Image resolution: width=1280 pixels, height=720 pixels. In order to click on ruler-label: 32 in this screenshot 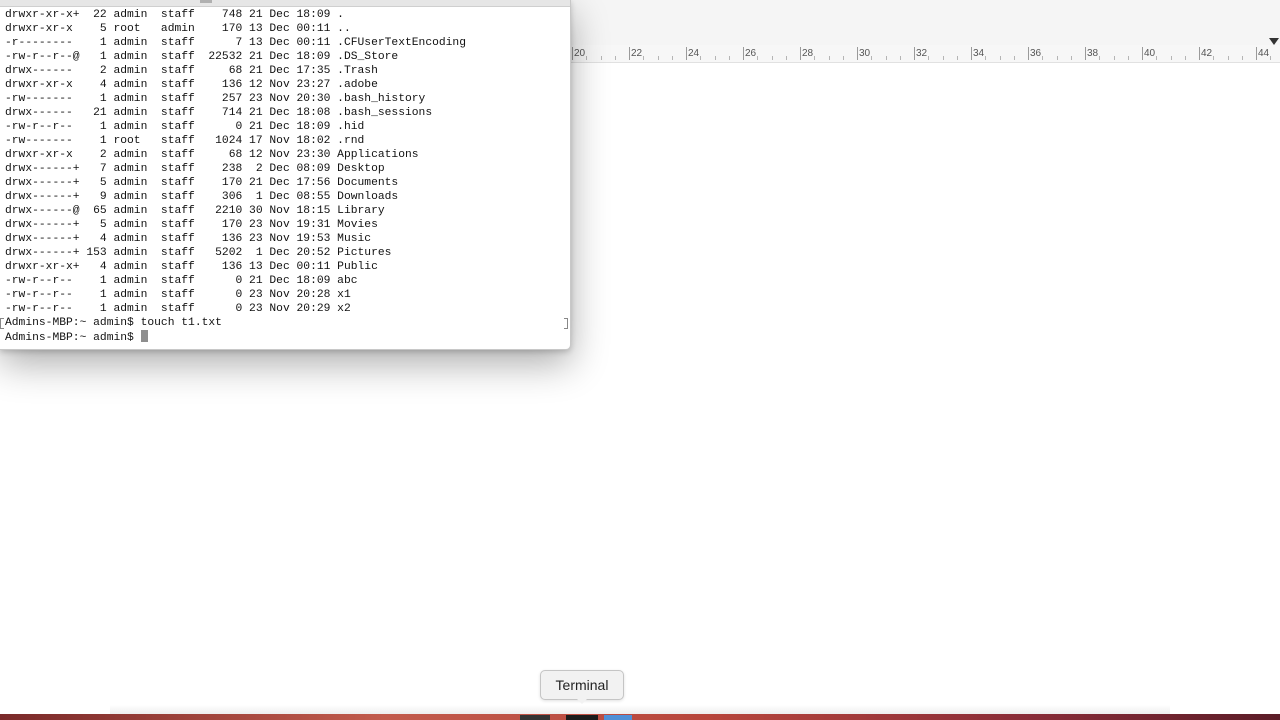, I will do `click(922, 53)`.